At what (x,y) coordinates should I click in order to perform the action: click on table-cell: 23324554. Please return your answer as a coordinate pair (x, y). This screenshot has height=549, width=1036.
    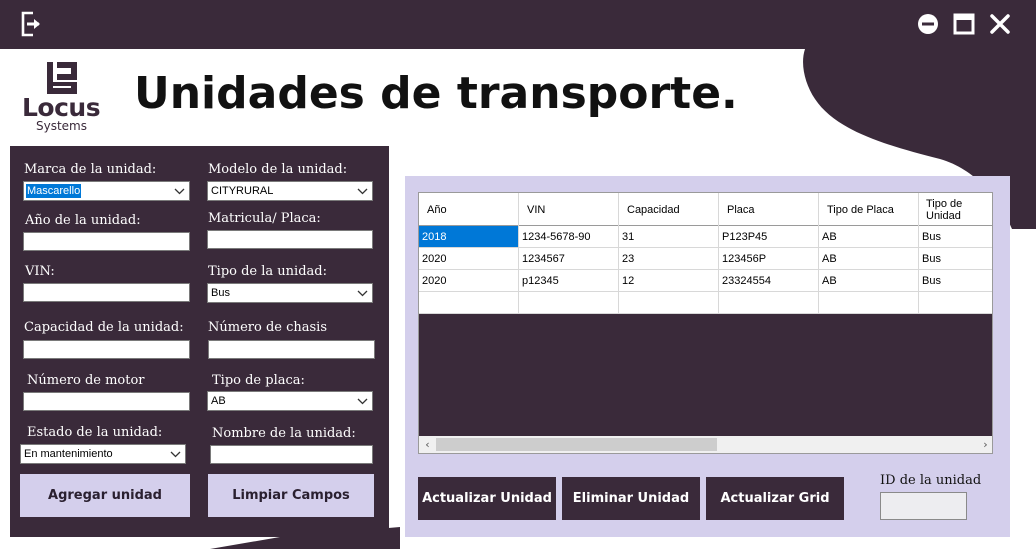
    Looking at the image, I should click on (769, 281).